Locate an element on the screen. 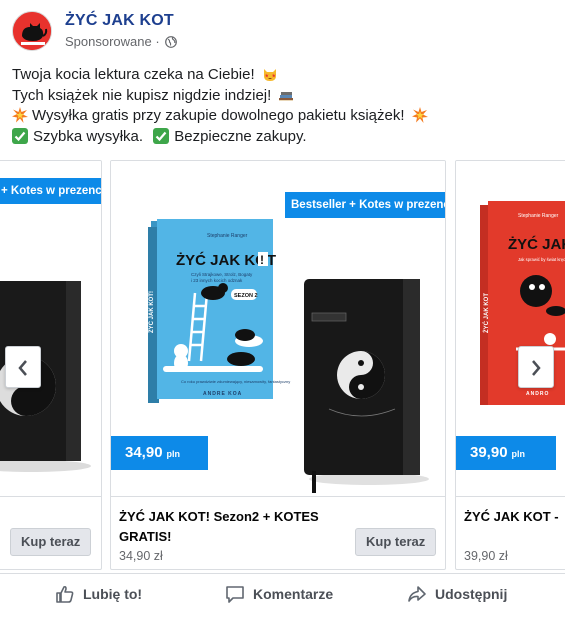 The width and height of the screenshot is (565, 622). page-avatar is located at coordinates (32, 31).